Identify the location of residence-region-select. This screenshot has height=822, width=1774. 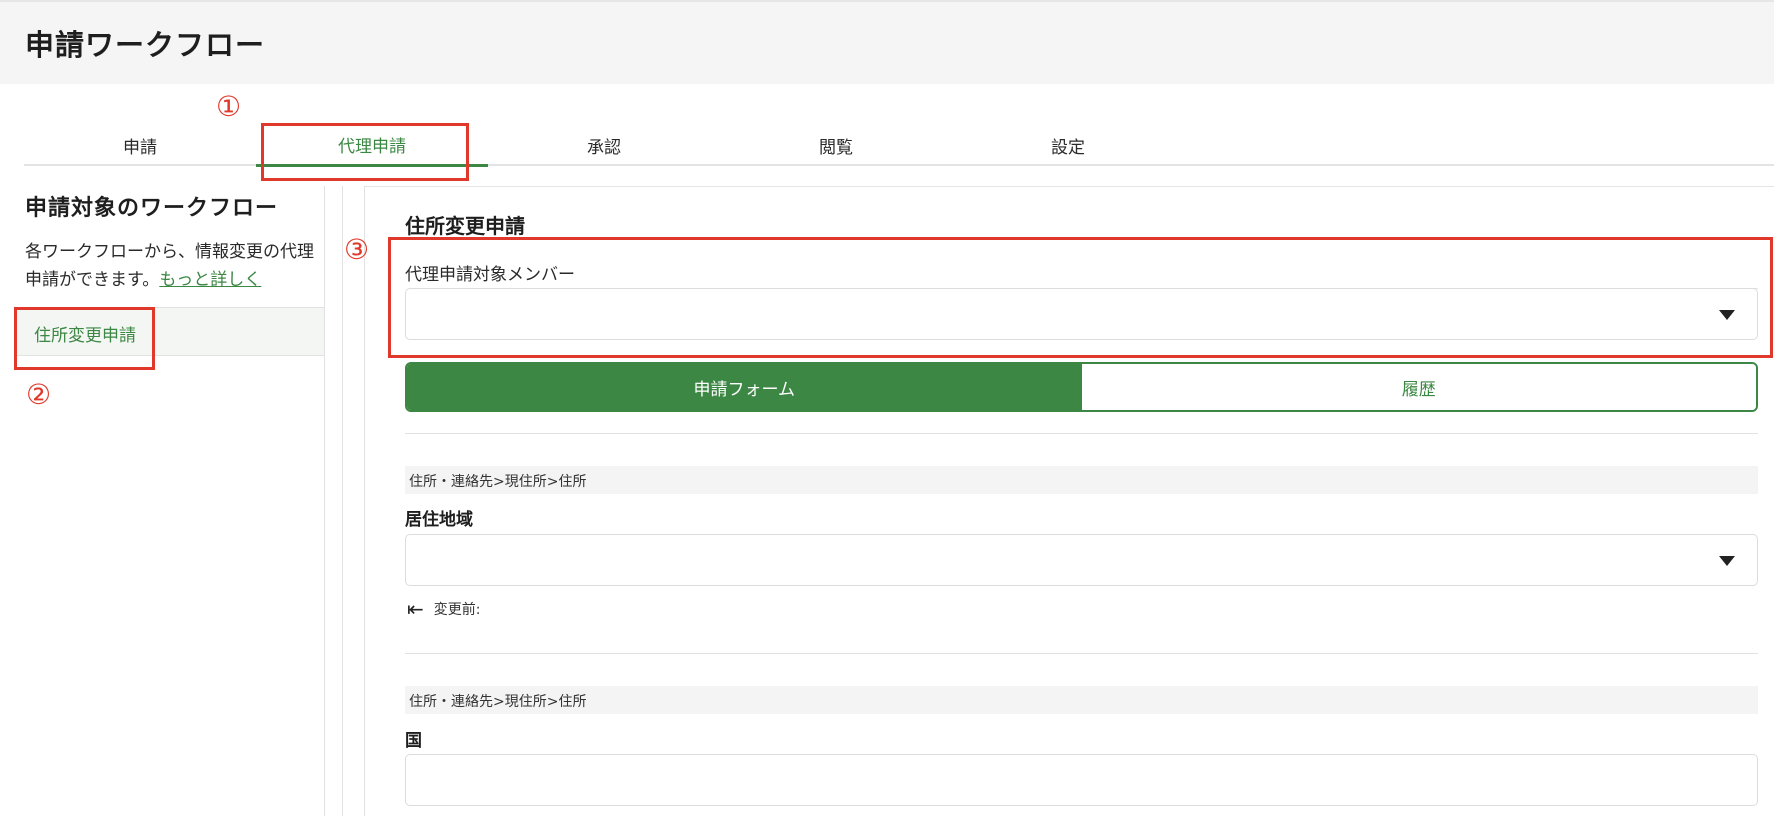
(1081, 560).